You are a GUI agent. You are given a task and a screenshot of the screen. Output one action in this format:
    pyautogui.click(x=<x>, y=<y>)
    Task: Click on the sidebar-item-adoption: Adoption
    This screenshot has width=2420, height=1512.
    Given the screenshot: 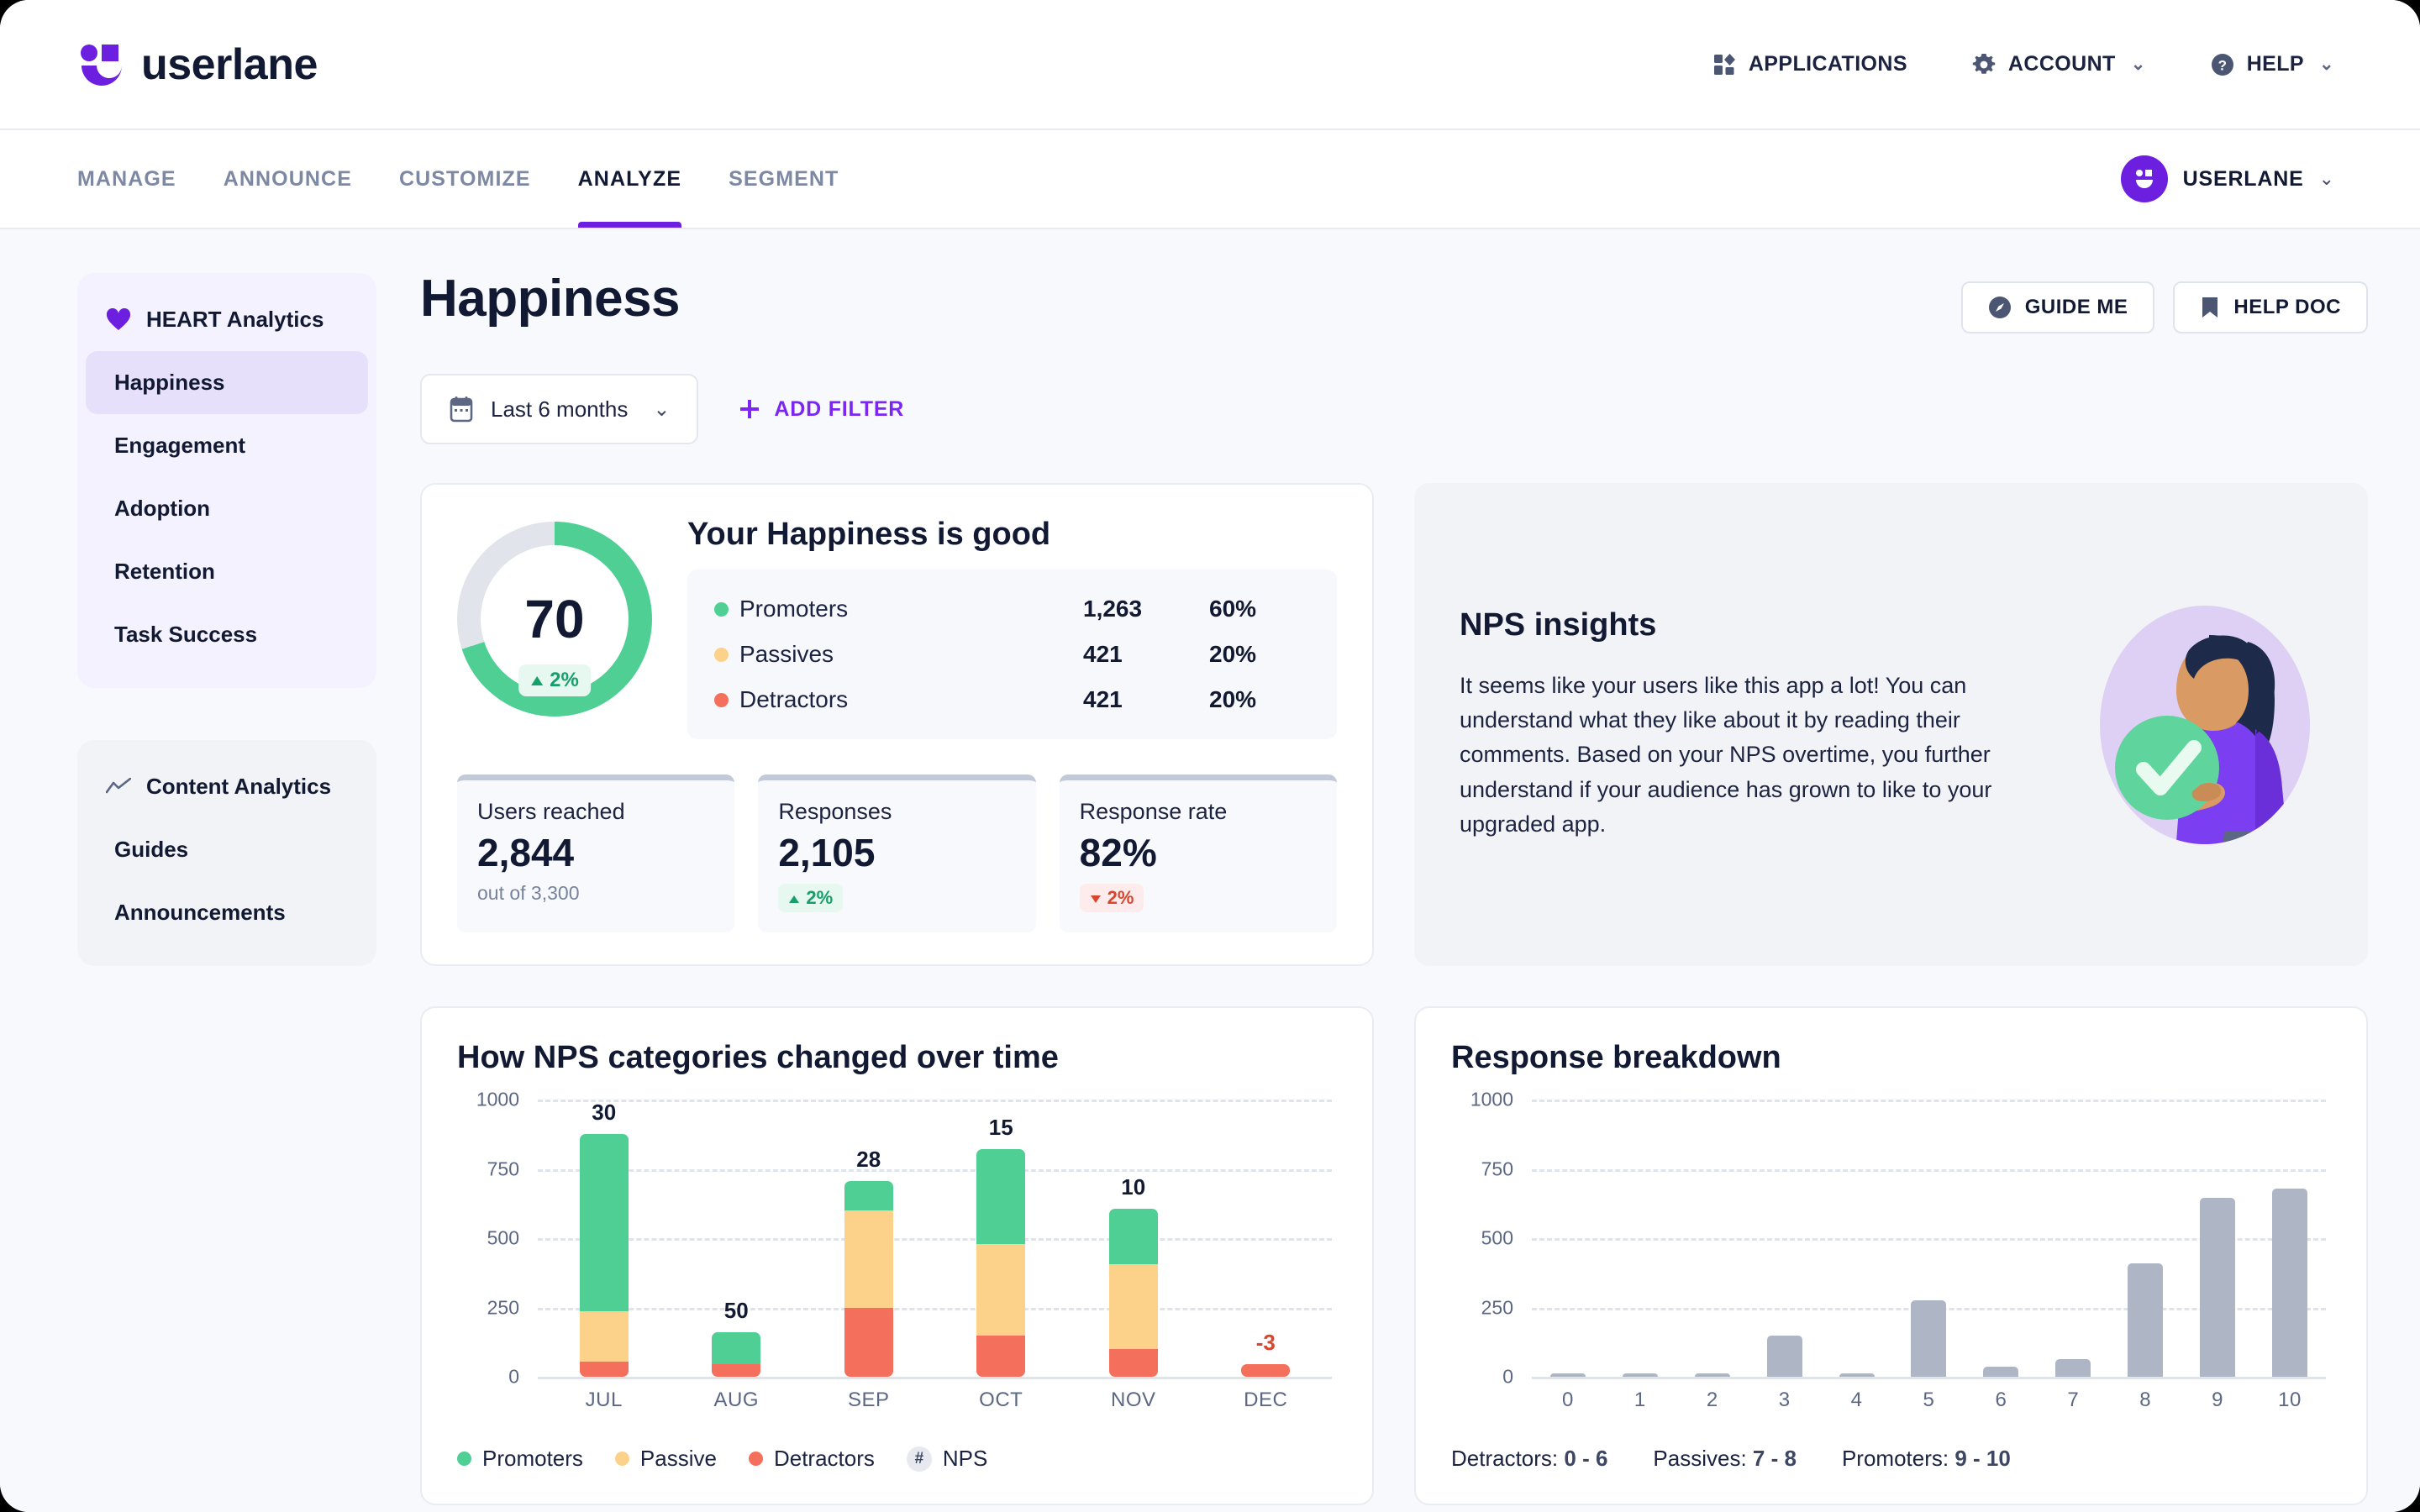 What is the action you would take?
    pyautogui.click(x=227, y=508)
    